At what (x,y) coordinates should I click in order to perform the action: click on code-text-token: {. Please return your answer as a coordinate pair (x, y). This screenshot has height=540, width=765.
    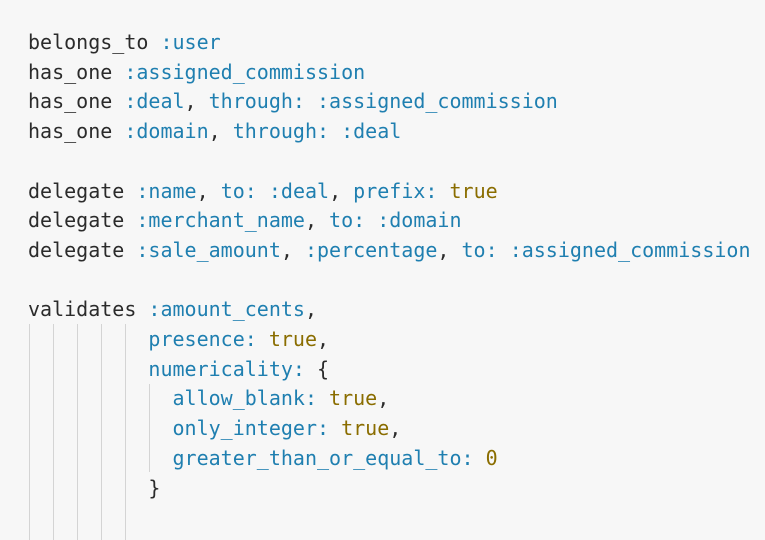
    Looking at the image, I should click on (317, 368).